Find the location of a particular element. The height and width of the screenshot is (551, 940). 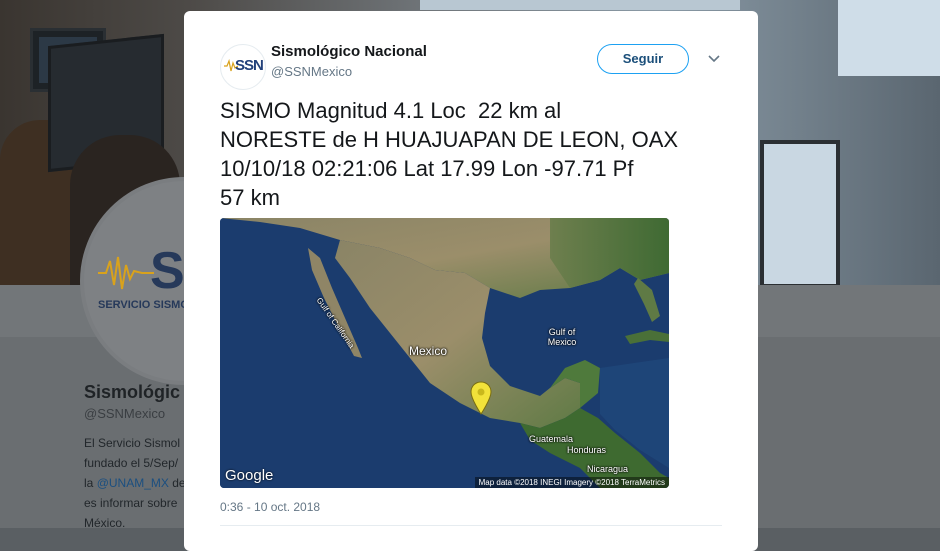

profile-handle: @SSNMexico is located at coordinates (125, 413).